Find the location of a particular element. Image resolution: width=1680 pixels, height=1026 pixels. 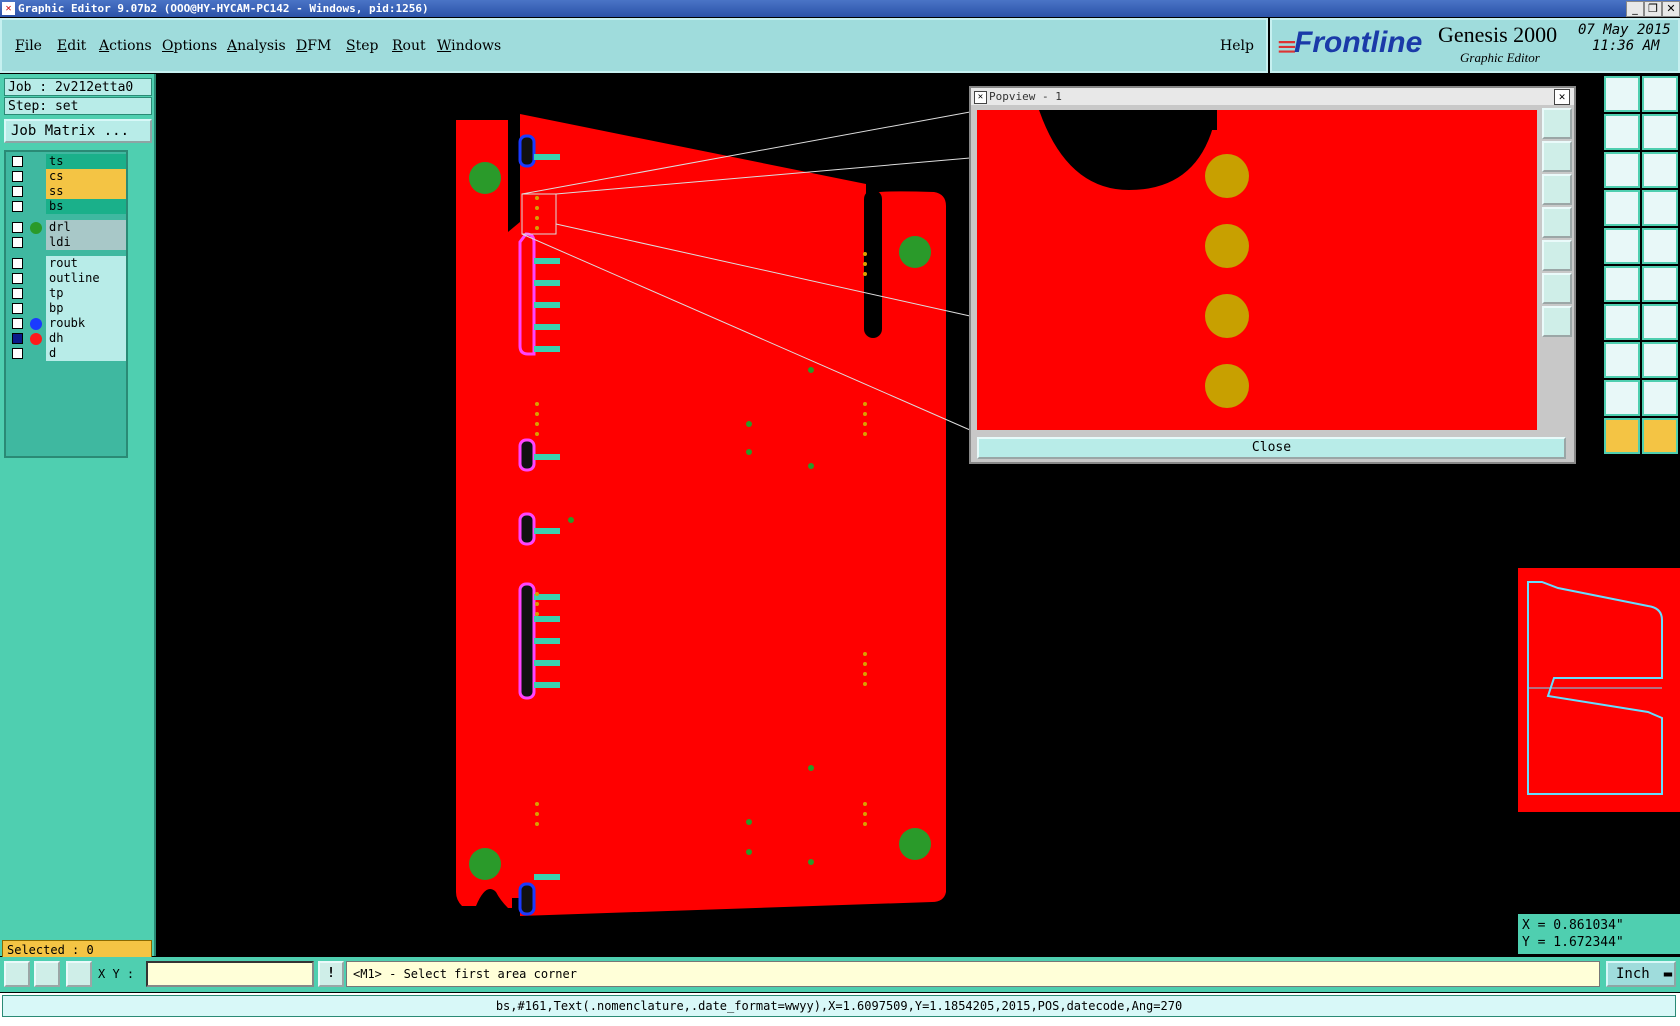

layer-row-tp: tp is located at coordinates (67, 293).